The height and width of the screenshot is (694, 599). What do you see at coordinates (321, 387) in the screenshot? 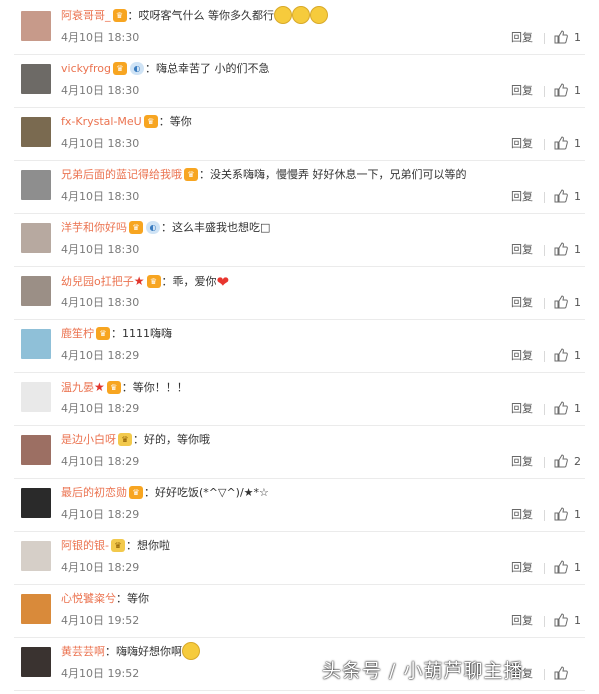
I see `comment-line: 温九晏★ ♛ ：等你！！！` at bounding box center [321, 387].